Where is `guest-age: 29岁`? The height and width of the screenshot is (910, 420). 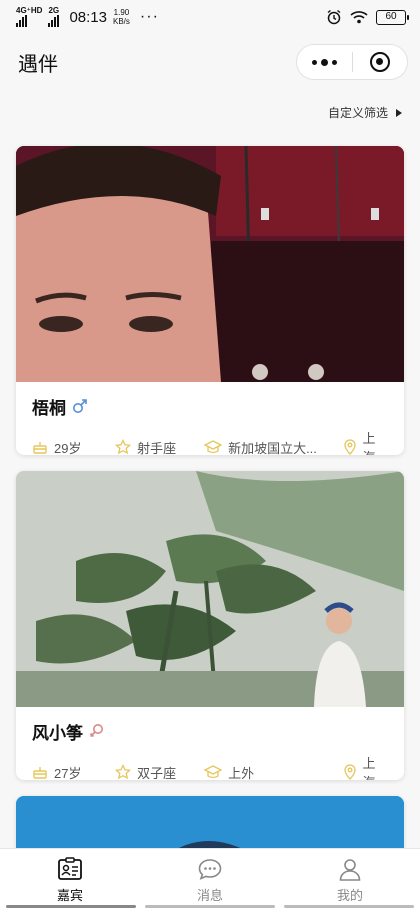
guest-age: 29岁 is located at coordinates (68, 448).